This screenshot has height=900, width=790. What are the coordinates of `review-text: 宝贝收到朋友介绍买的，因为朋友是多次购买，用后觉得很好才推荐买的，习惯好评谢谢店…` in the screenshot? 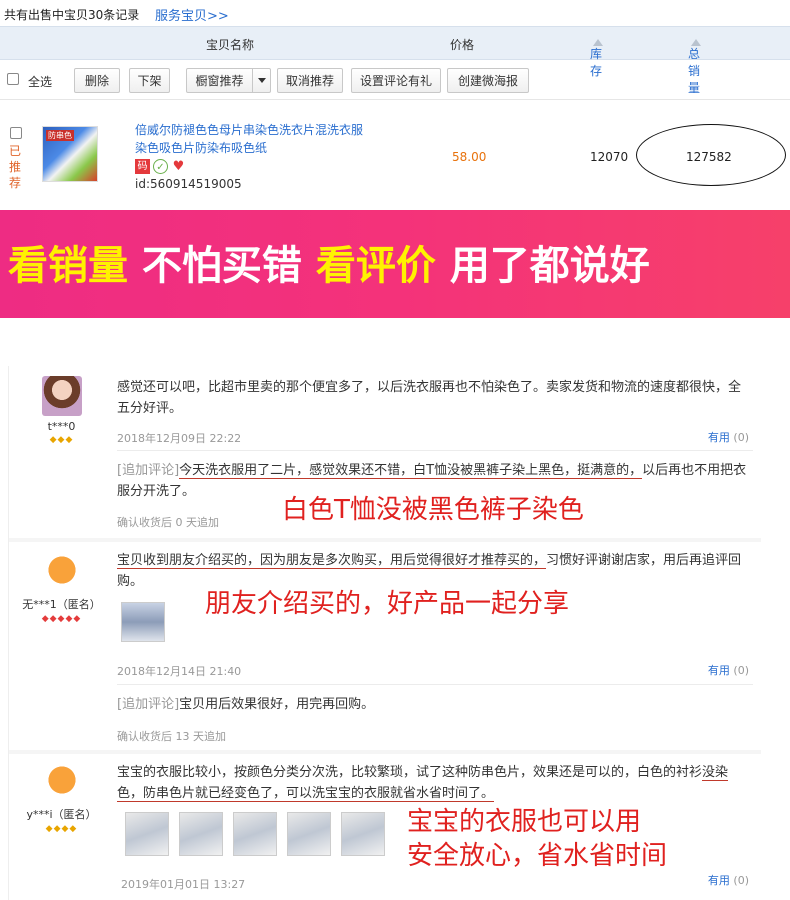 It's located at (435, 571).